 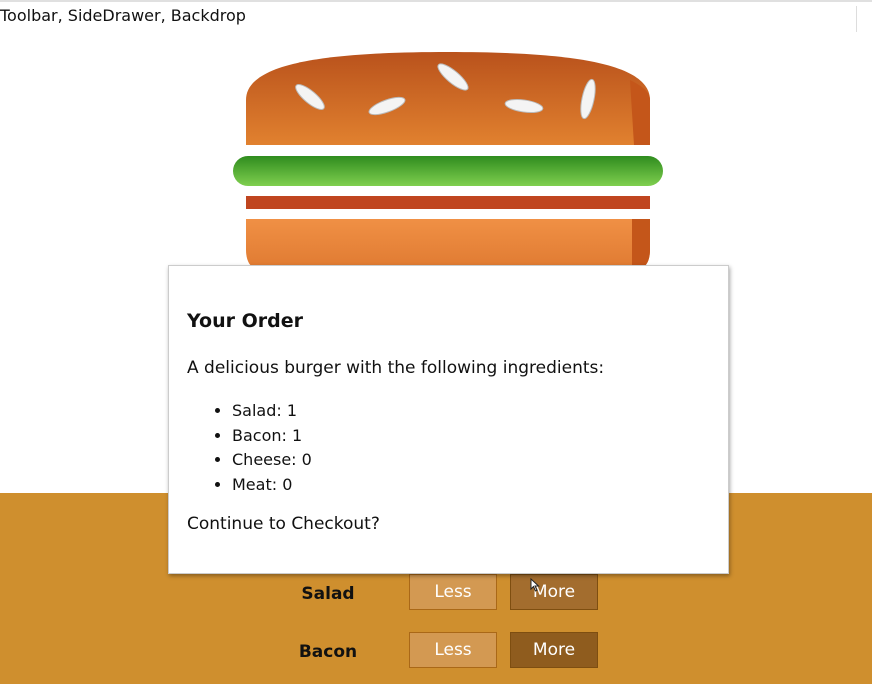 What do you see at coordinates (328, 652) in the screenshot?
I see `control-label: Bacon` at bounding box center [328, 652].